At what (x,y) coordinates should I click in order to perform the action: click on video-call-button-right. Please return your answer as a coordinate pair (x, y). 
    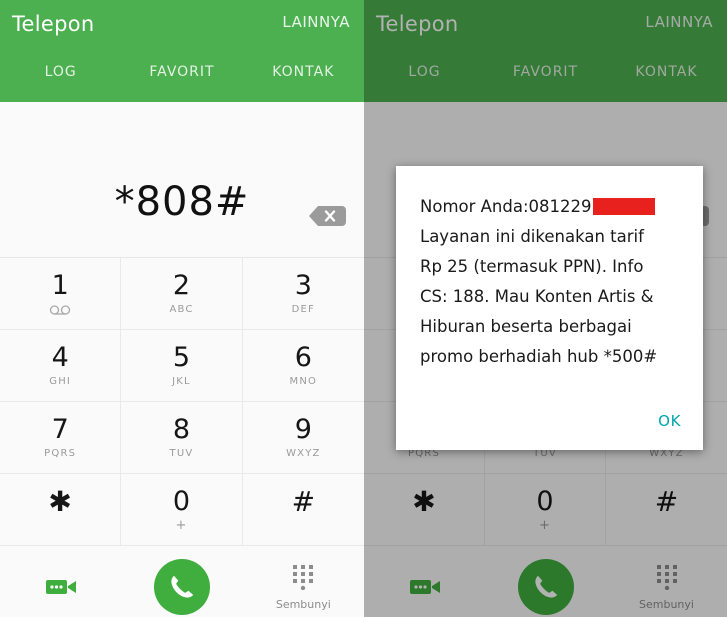
    Looking at the image, I should click on (424, 581).